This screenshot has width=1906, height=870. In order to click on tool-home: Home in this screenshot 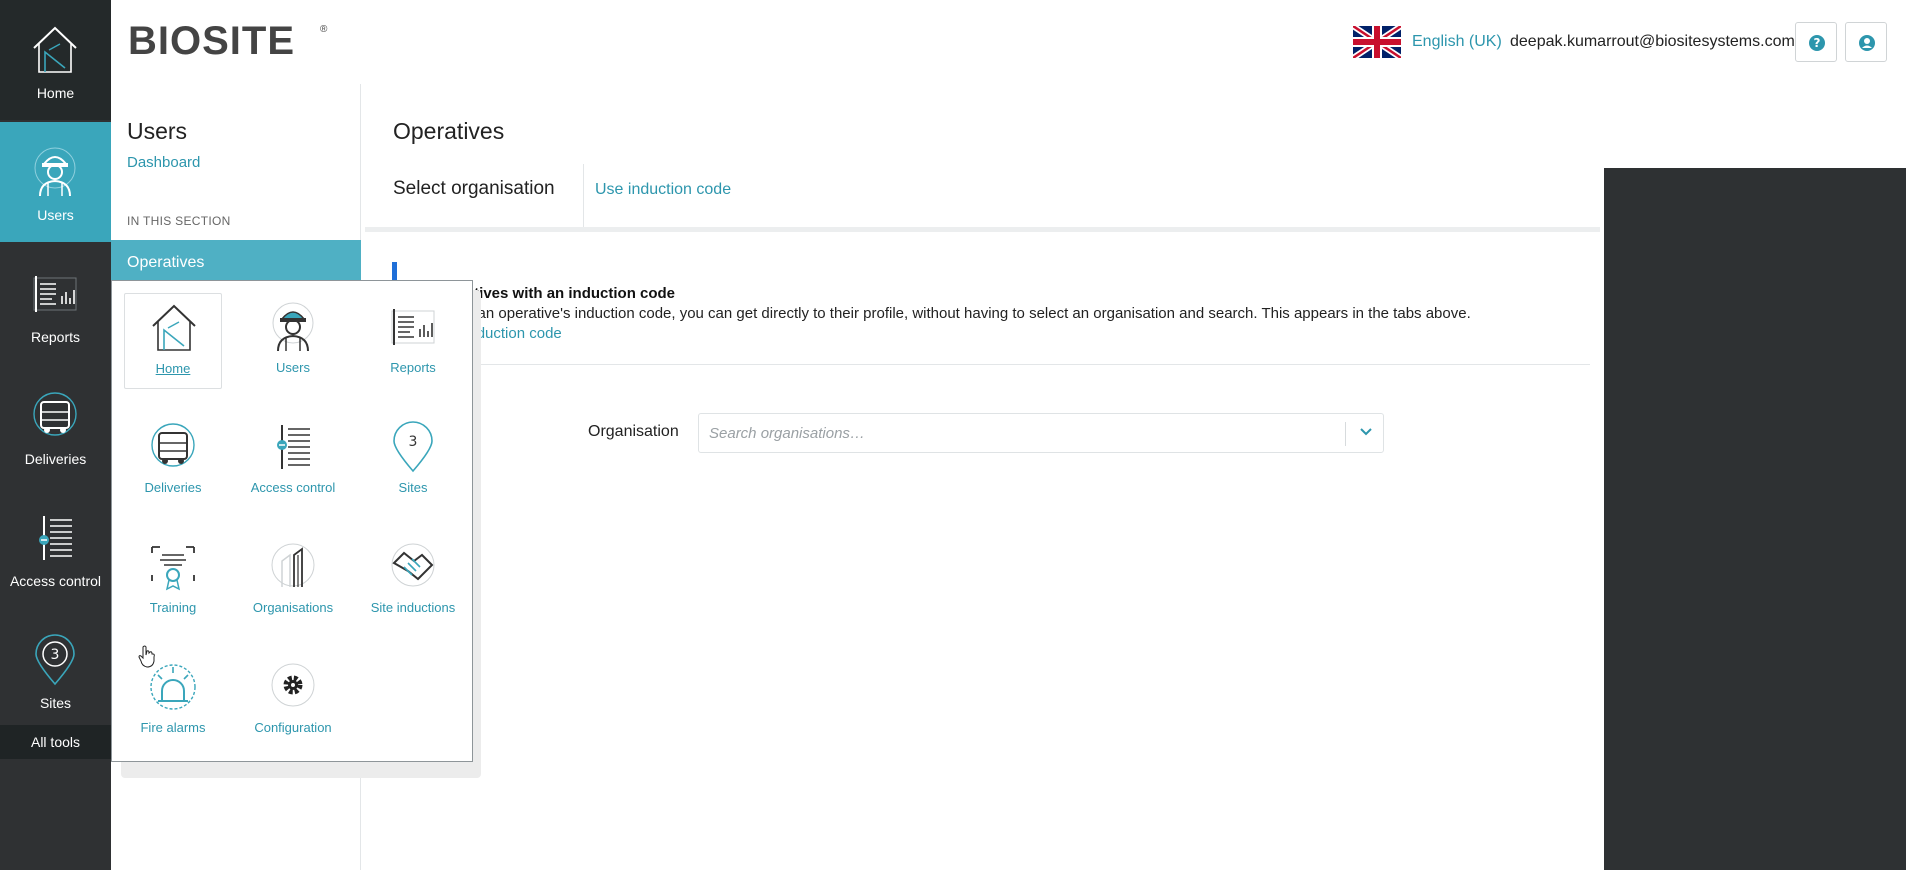, I will do `click(173, 341)`.